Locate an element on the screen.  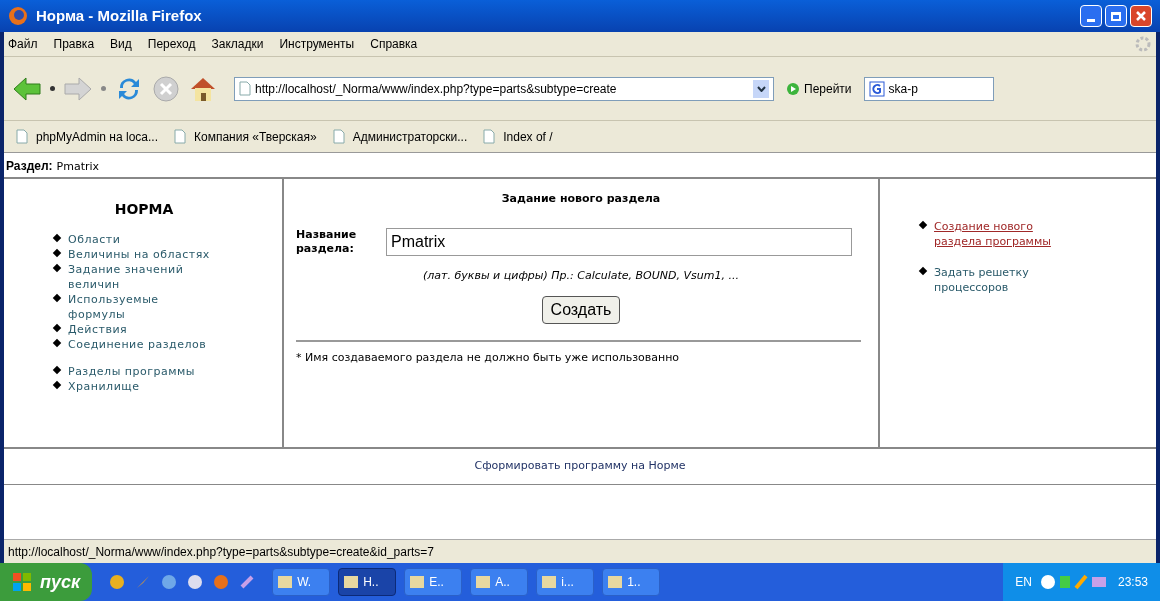
nav-link: Области is located at coordinates (143, 239).